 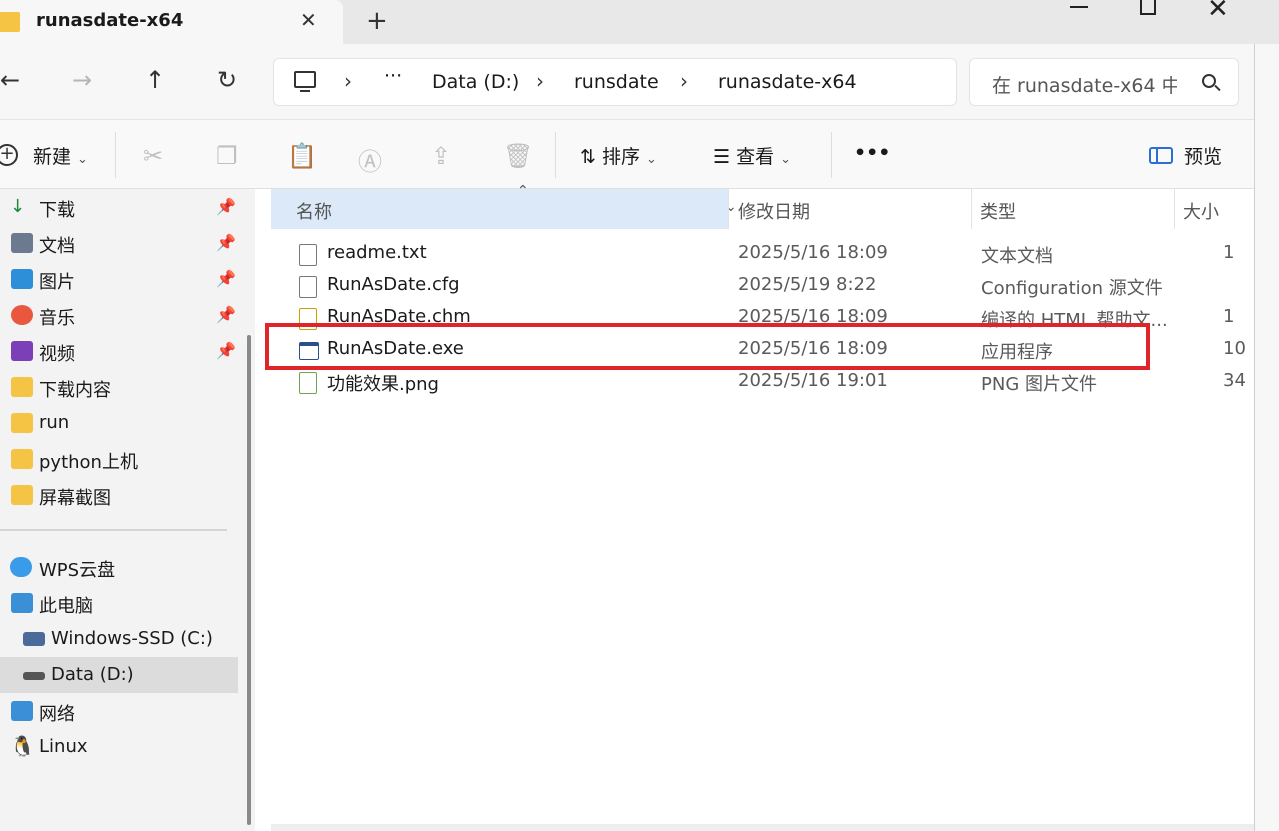 I want to click on rename-icon: Ⓐ, so click(x=370, y=159).